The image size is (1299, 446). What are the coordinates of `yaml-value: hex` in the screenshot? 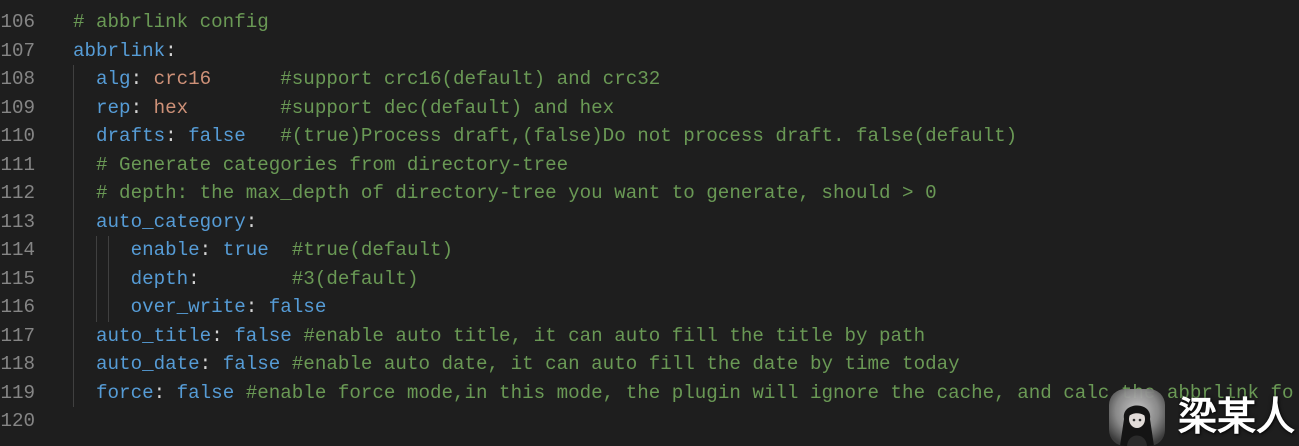 It's located at (171, 107).